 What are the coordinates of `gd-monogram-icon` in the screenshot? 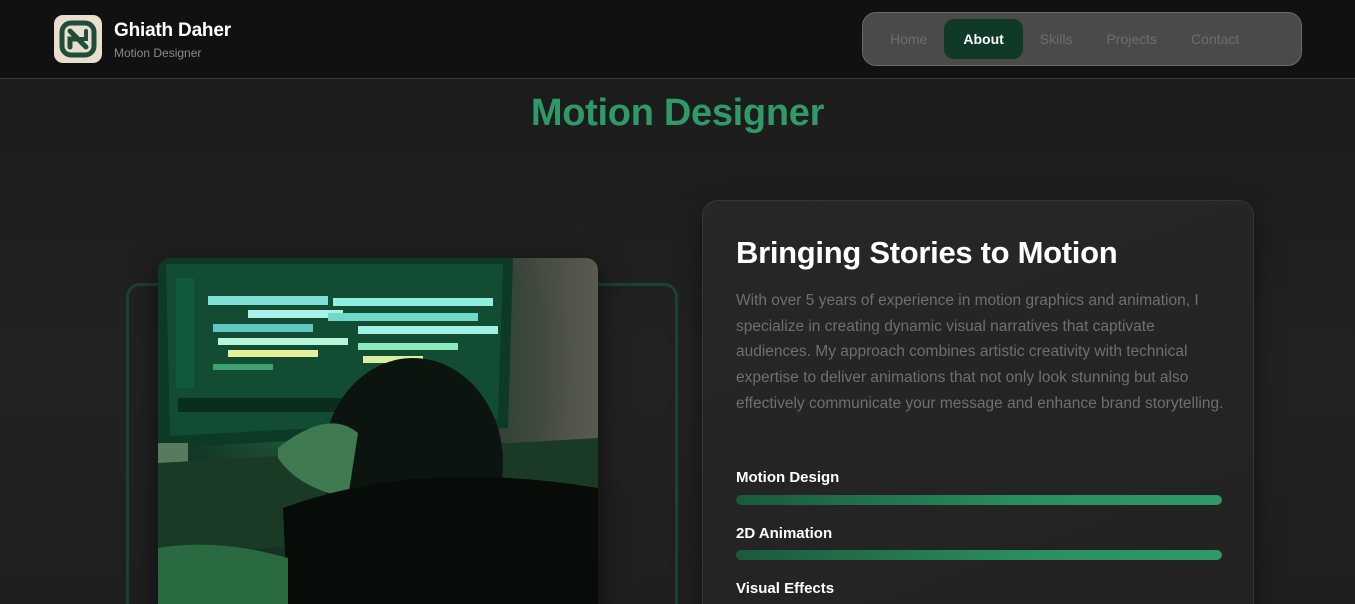 It's located at (78, 39).